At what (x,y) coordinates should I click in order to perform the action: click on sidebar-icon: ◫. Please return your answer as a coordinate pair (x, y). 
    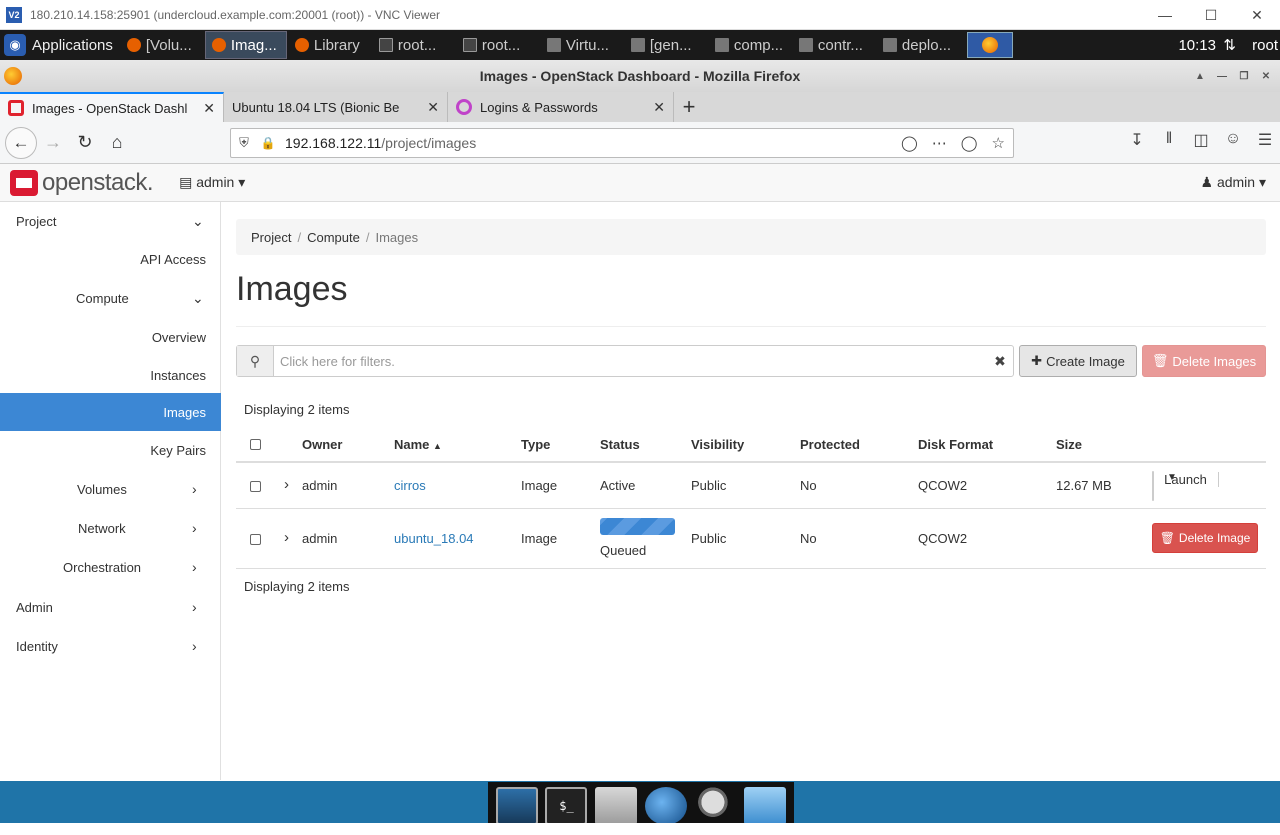
    Looking at the image, I should click on (1201, 140).